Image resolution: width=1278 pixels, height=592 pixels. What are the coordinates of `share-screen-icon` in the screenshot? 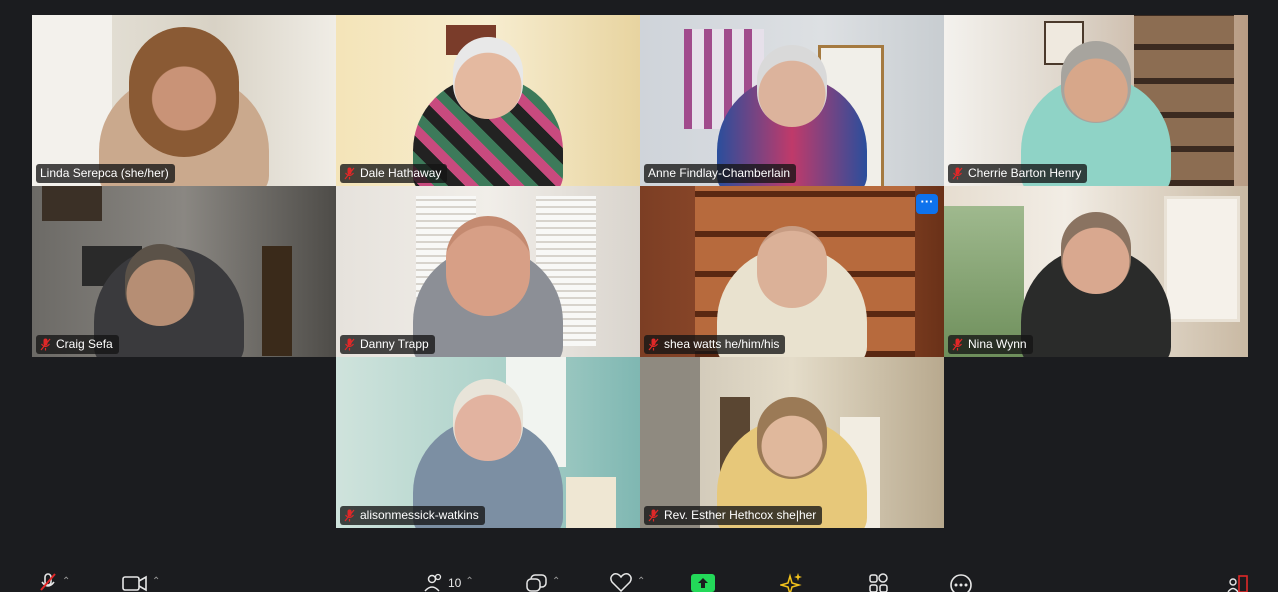 It's located at (703, 583).